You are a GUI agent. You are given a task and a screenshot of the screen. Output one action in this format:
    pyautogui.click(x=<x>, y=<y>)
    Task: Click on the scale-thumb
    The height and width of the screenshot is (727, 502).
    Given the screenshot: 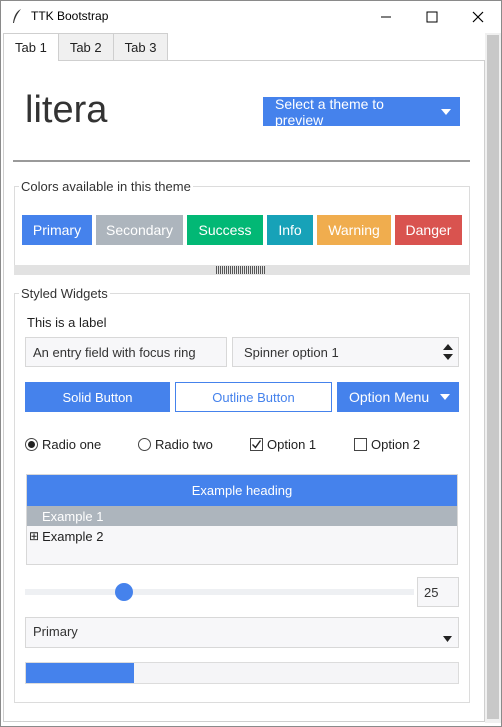 What is the action you would take?
    pyautogui.click(x=124, y=592)
    